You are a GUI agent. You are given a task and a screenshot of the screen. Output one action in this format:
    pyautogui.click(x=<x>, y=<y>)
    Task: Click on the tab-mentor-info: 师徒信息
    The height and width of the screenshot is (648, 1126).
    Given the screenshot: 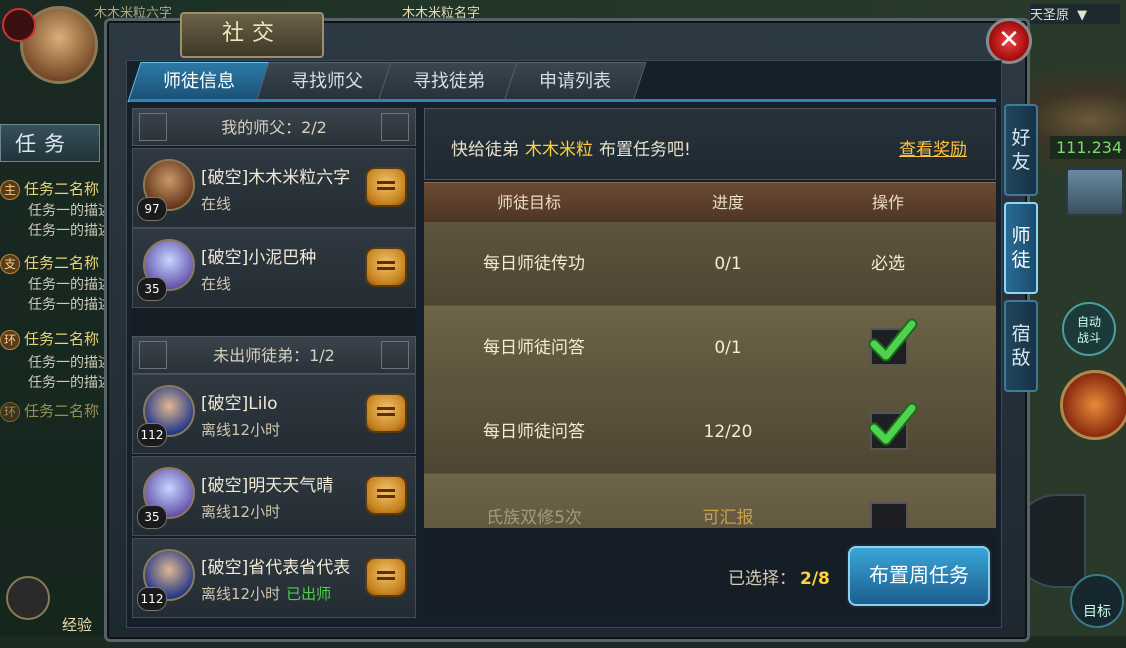 What is the action you would take?
    pyautogui.click(x=199, y=82)
    